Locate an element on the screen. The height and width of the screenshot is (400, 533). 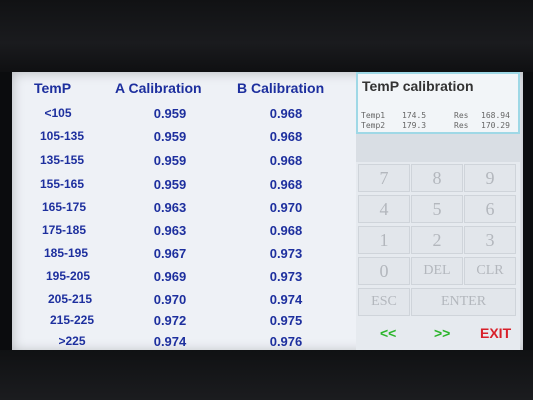
b-calibration-value: 0.974 is located at coordinates (286, 299).